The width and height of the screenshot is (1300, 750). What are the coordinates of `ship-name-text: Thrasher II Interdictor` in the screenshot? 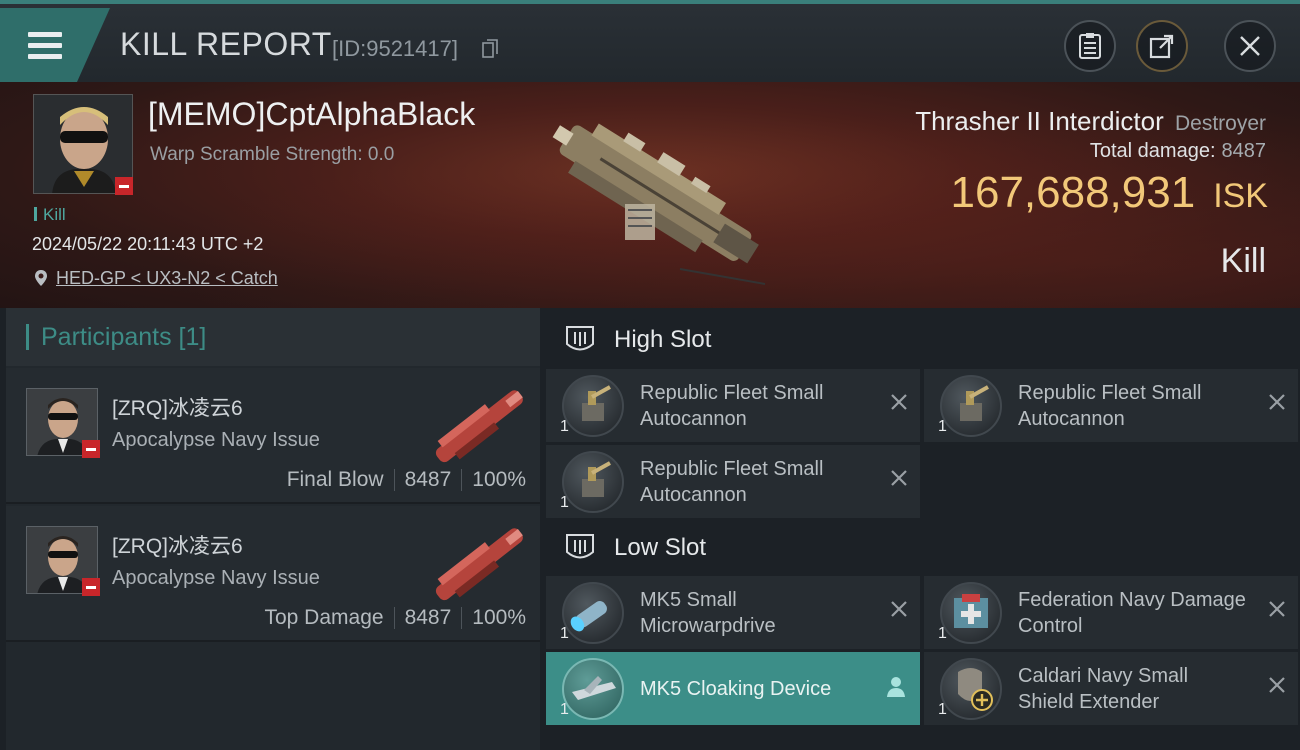 It's located at (1039, 121).